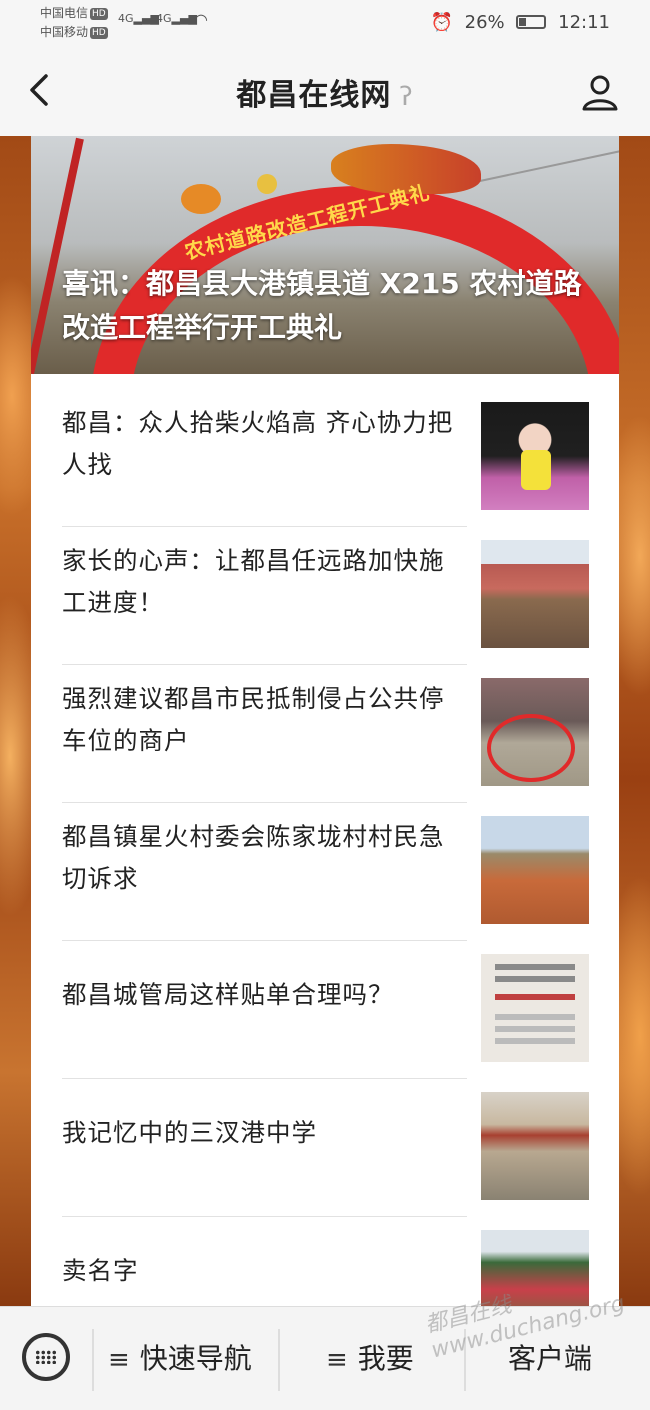 The width and height of the screenshot is (650, 1410). I want to click on battery-icon, so click(531, 22).